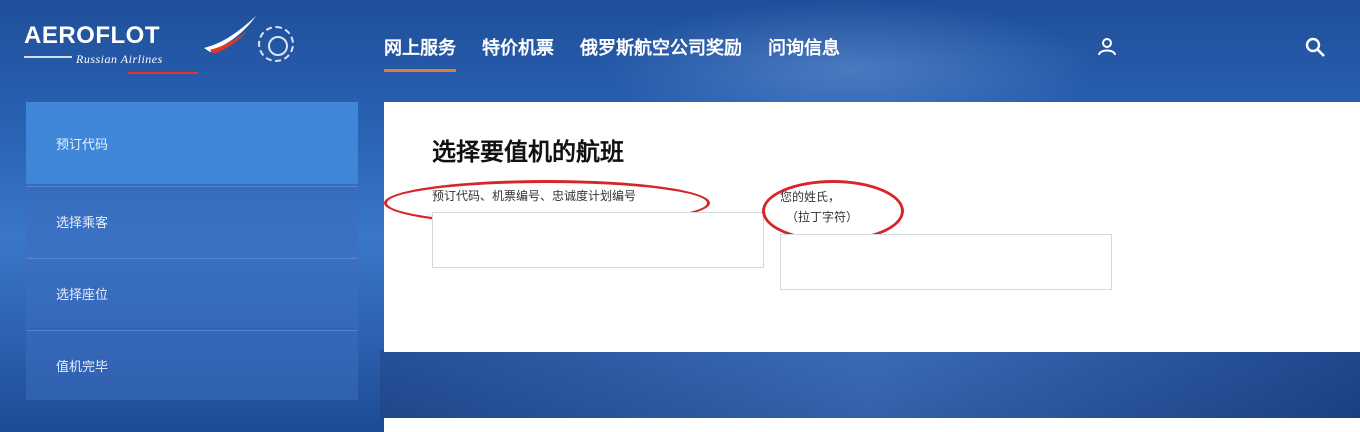 This screenshot has width=1360, height=432. What do you see at coordinates (1315, 47) in the screenshot?
I see `search-icon` at bounding box center [1315, 47].